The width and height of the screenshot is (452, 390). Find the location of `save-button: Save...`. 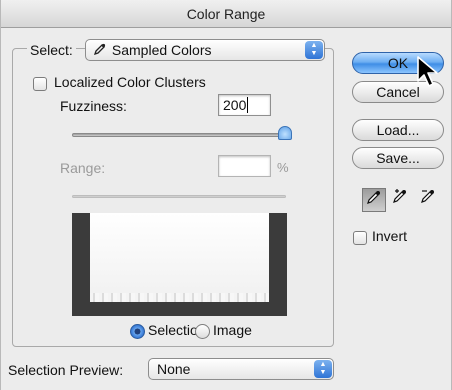

save-button: Save... is located at coordinates (398, 158).